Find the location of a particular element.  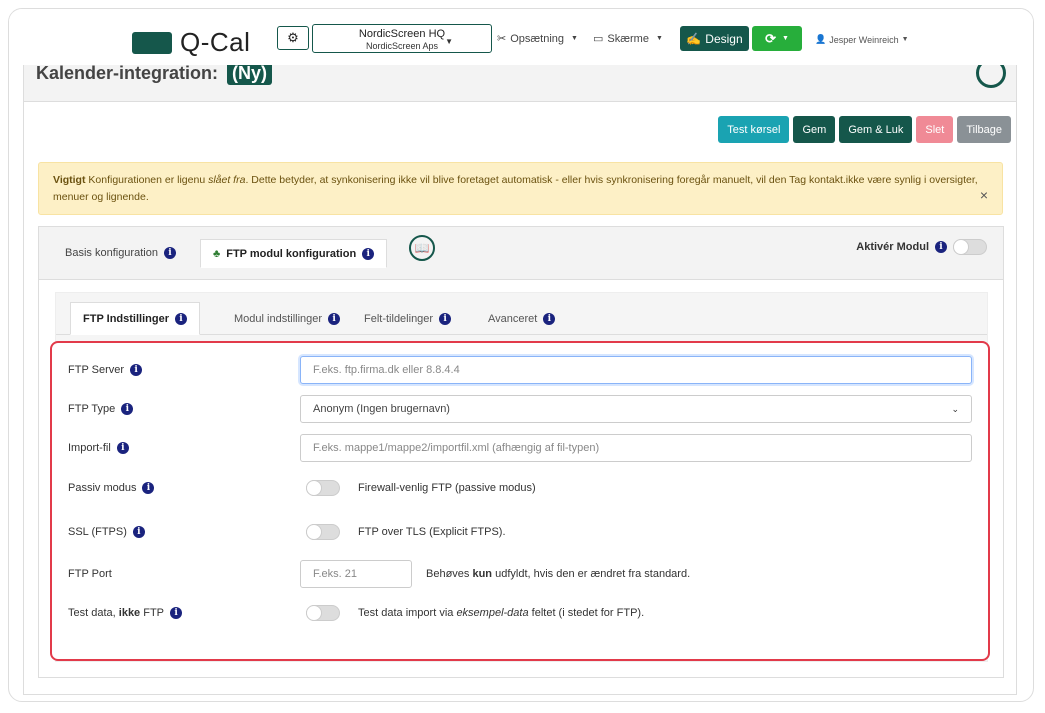

alert-strong: Vigtigt is located at coordinates (69, 180).